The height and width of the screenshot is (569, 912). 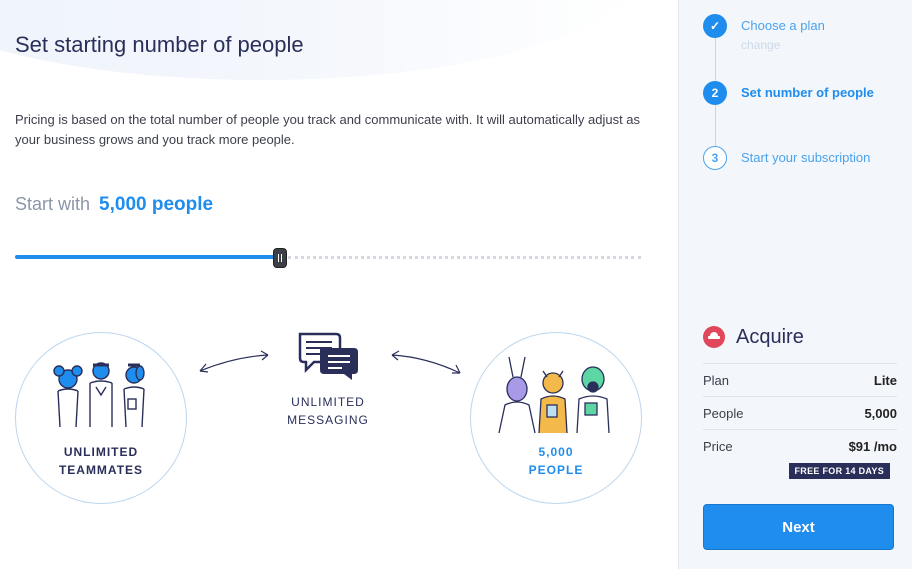 What do you see at coordinates (839, 471) in the screenshot?
I see `free-trial-badge: FREE FOR 14 DAYS` at bounding box center [839, 471].